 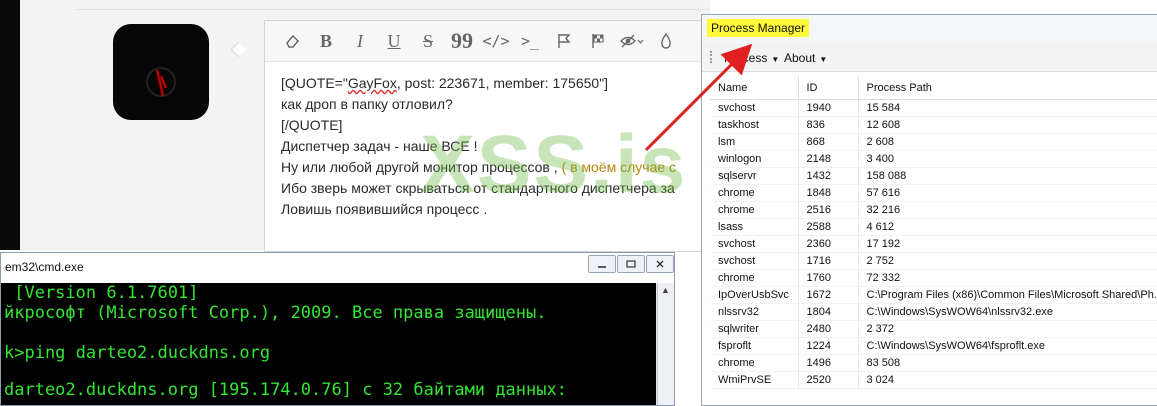 I want to click on checkered-flag-icon, so click(x=598, y=41).